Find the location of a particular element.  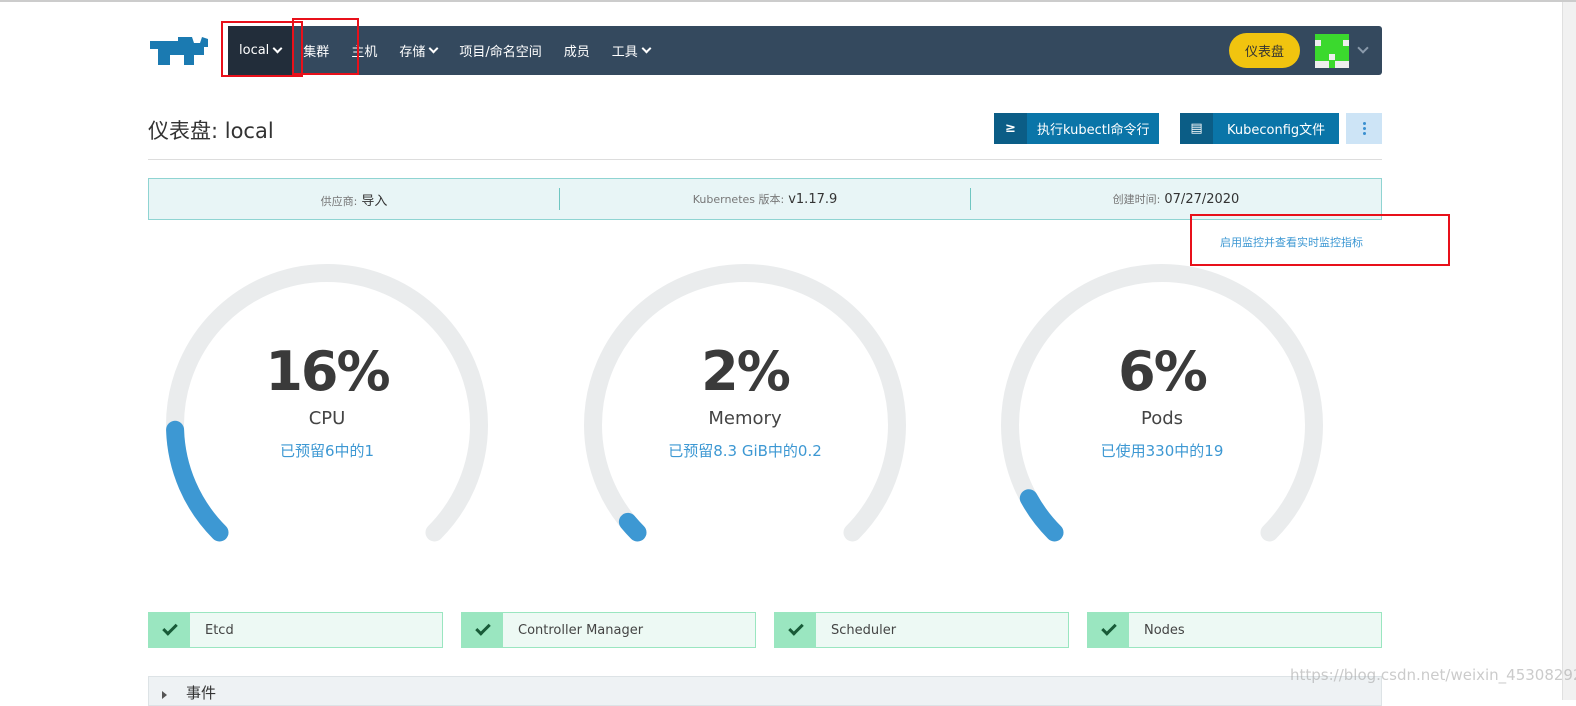

component-controller-manager: Controller Manager is located at coordinates (608, 630).